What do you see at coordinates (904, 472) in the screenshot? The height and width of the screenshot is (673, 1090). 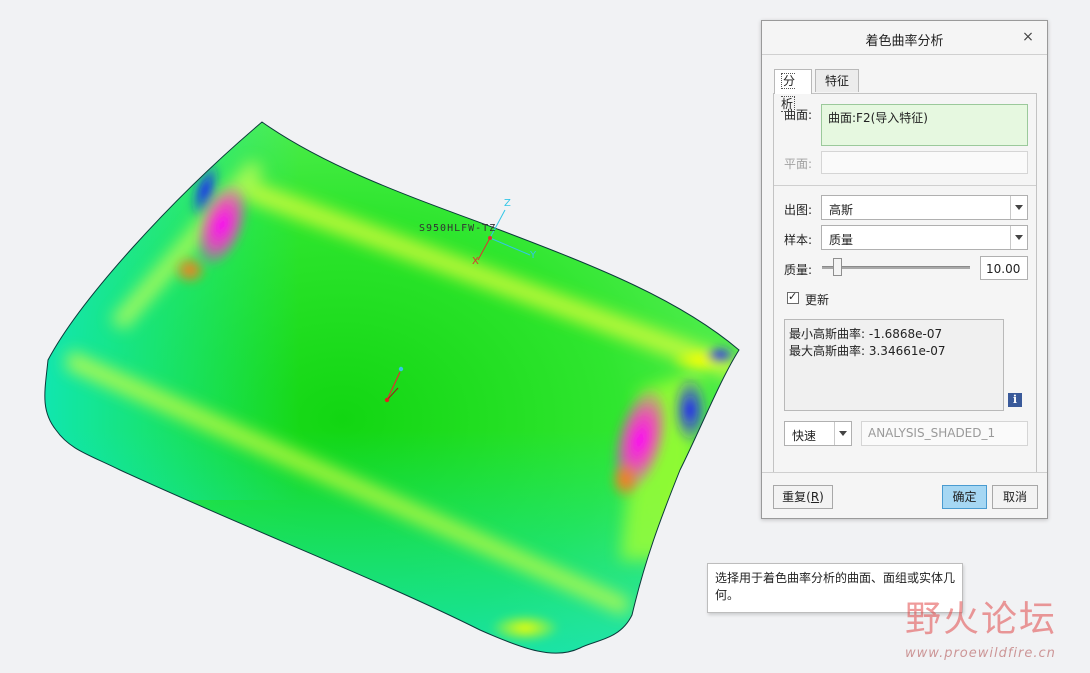 I see `footer-divider` at bounding box center [904, 472].